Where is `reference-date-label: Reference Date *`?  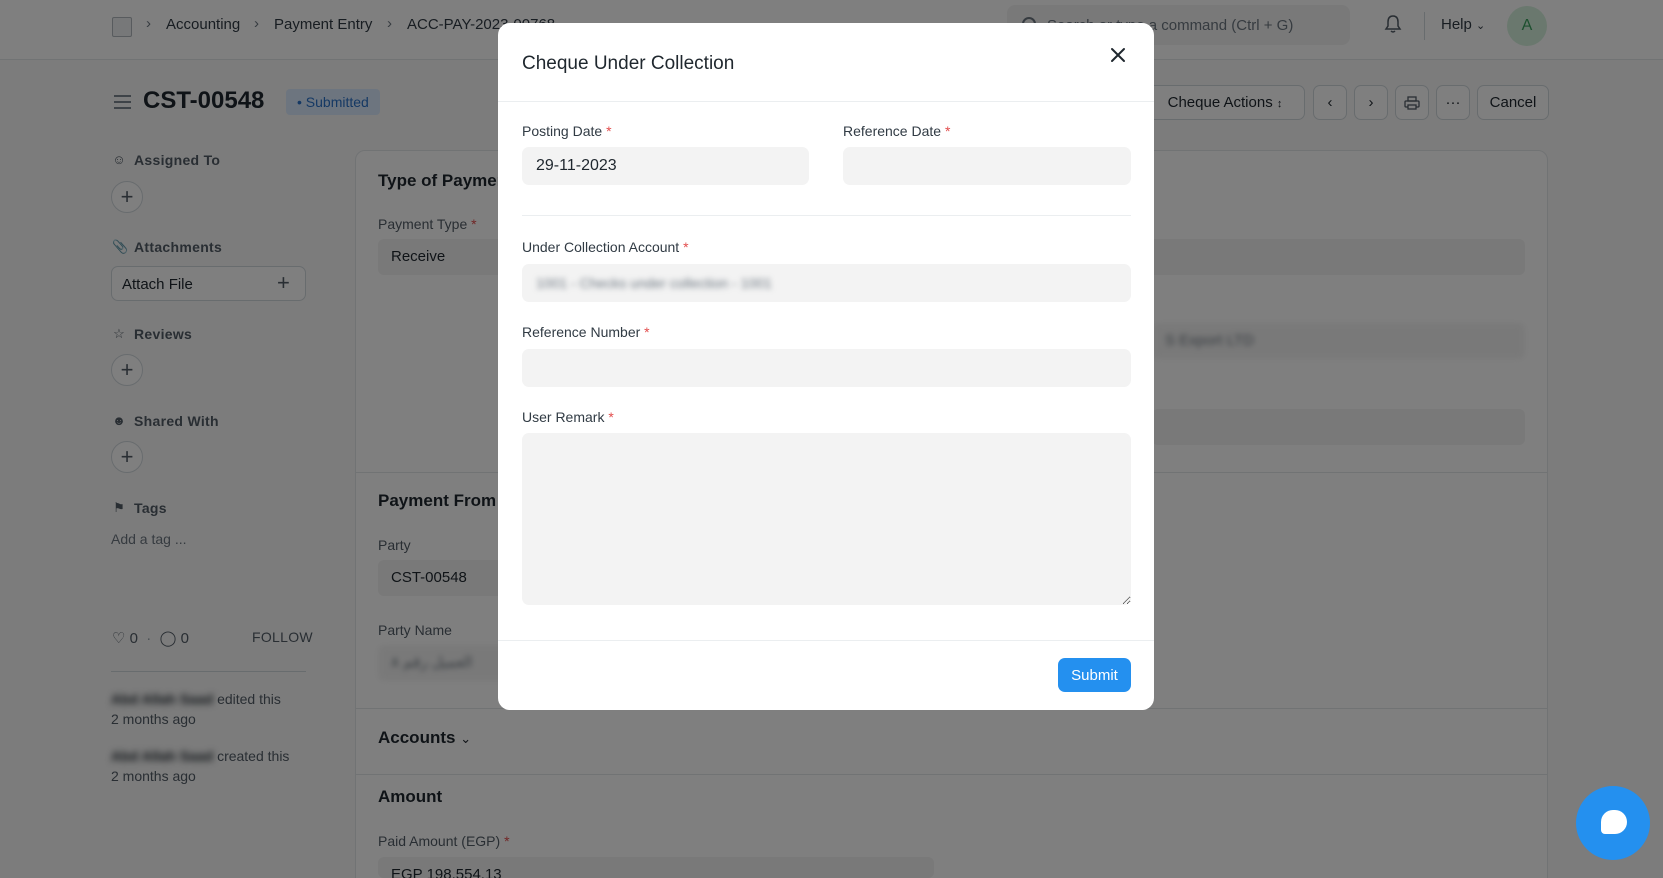 reference-date-label: Reference Date * is located at coordinates (897, 131).